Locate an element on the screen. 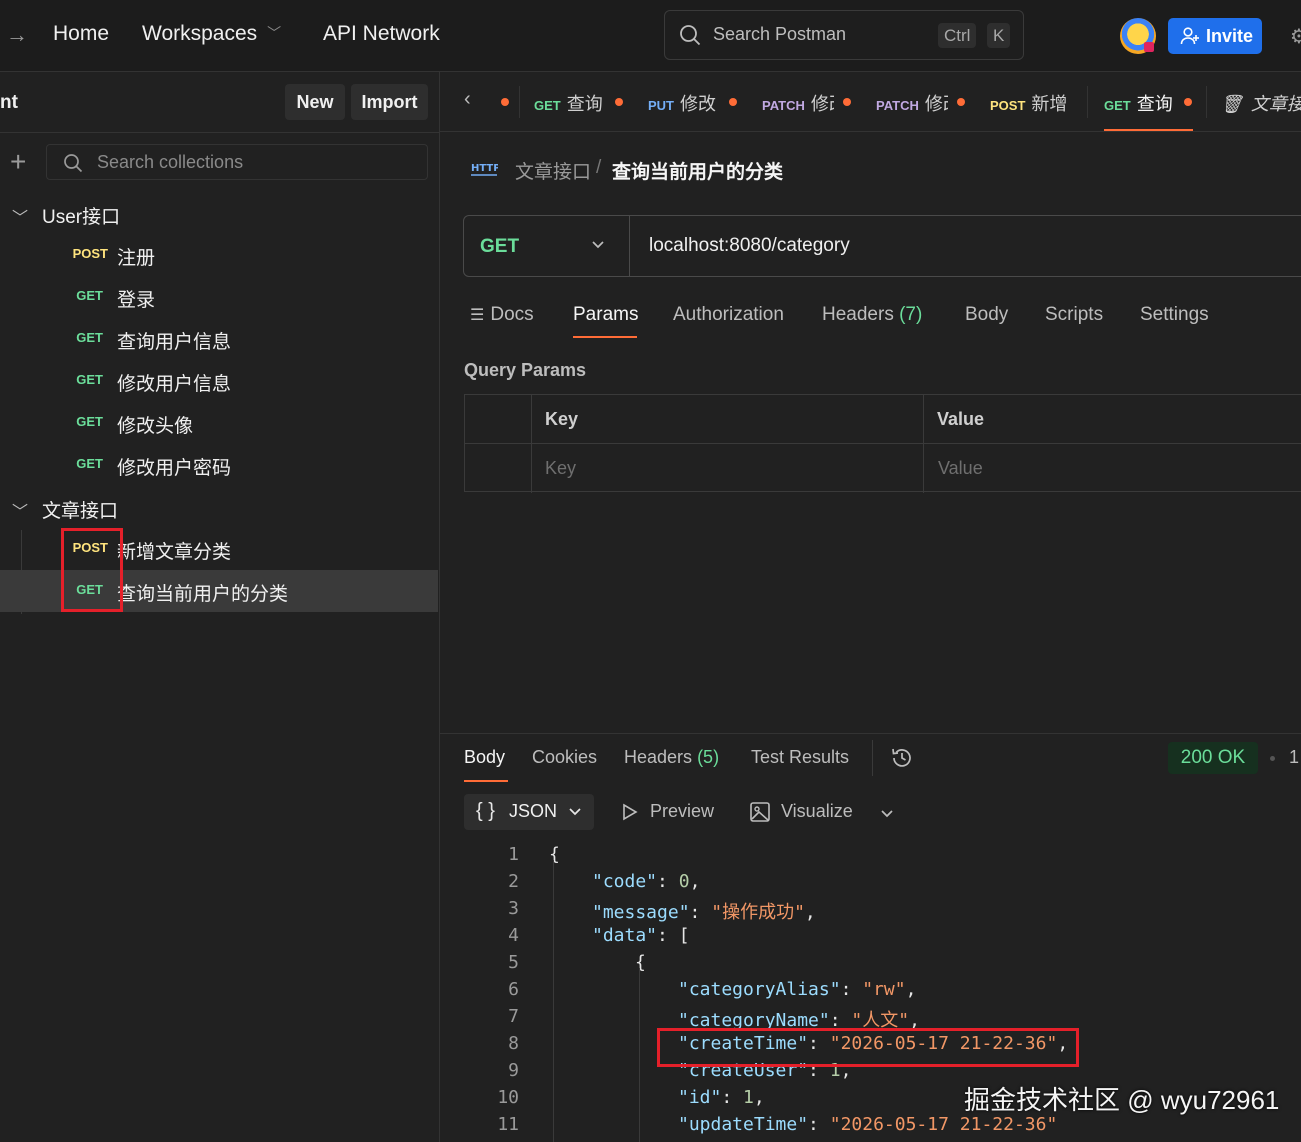  method-select: GET is located at coordinates (547, 246).